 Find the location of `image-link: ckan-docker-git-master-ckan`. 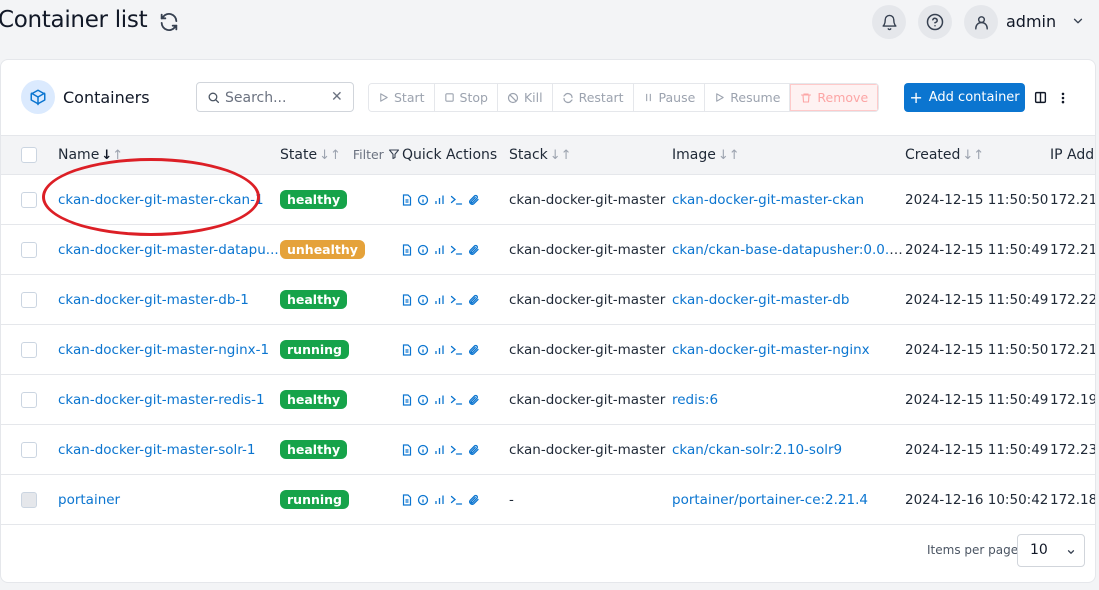

image-link: ckan-docker-git-master-ckan is located at coordinates (768, 200).